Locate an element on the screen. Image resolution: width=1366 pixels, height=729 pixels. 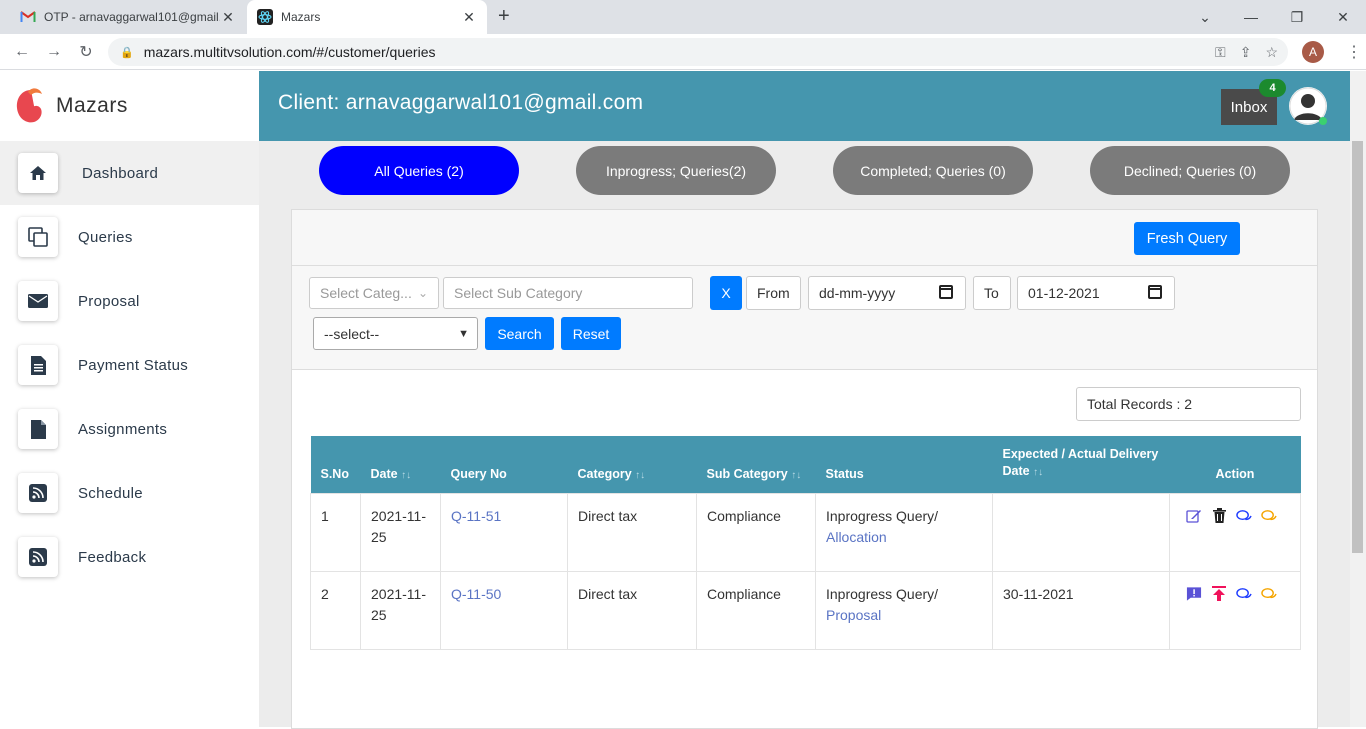
to-date-input: 01-12-2021 is located at coordinates (1096, 293).